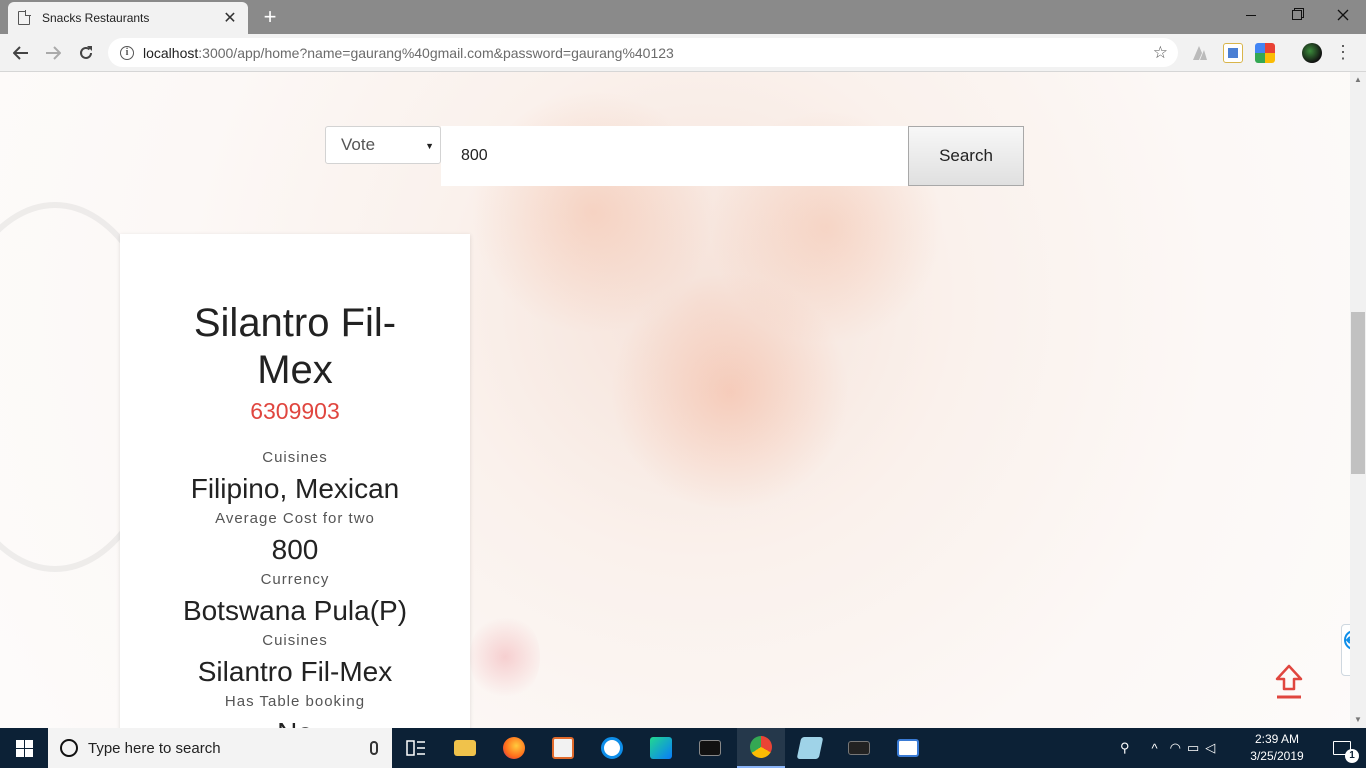 The image size is (1366, 768). I want to click on wifi-icon: ◠, so click(1175, 748).